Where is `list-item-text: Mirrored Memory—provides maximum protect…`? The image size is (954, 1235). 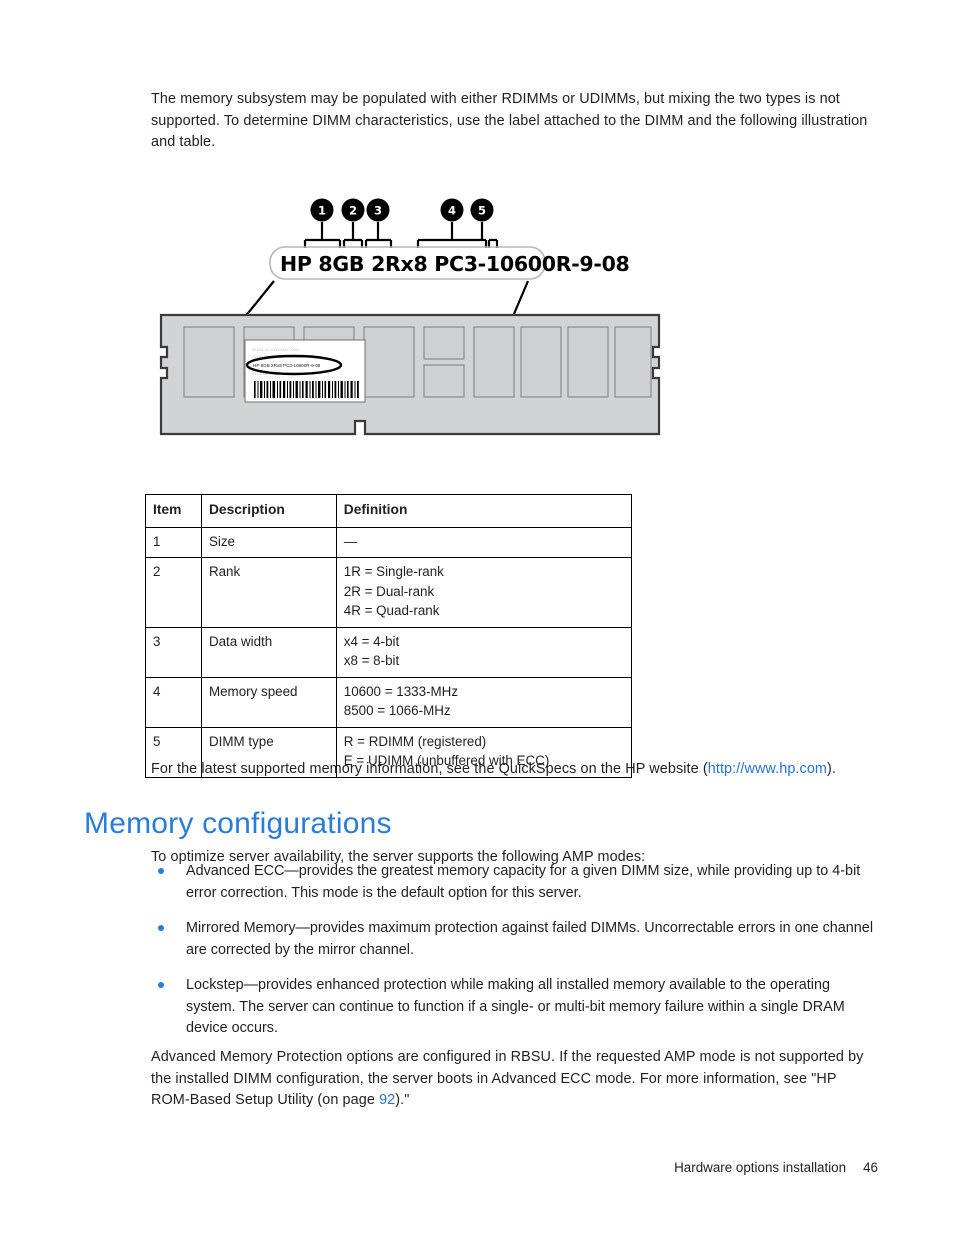 list-item-text: Mirrored Memory—provides maximum protect… is located at coordinates (530, 939).